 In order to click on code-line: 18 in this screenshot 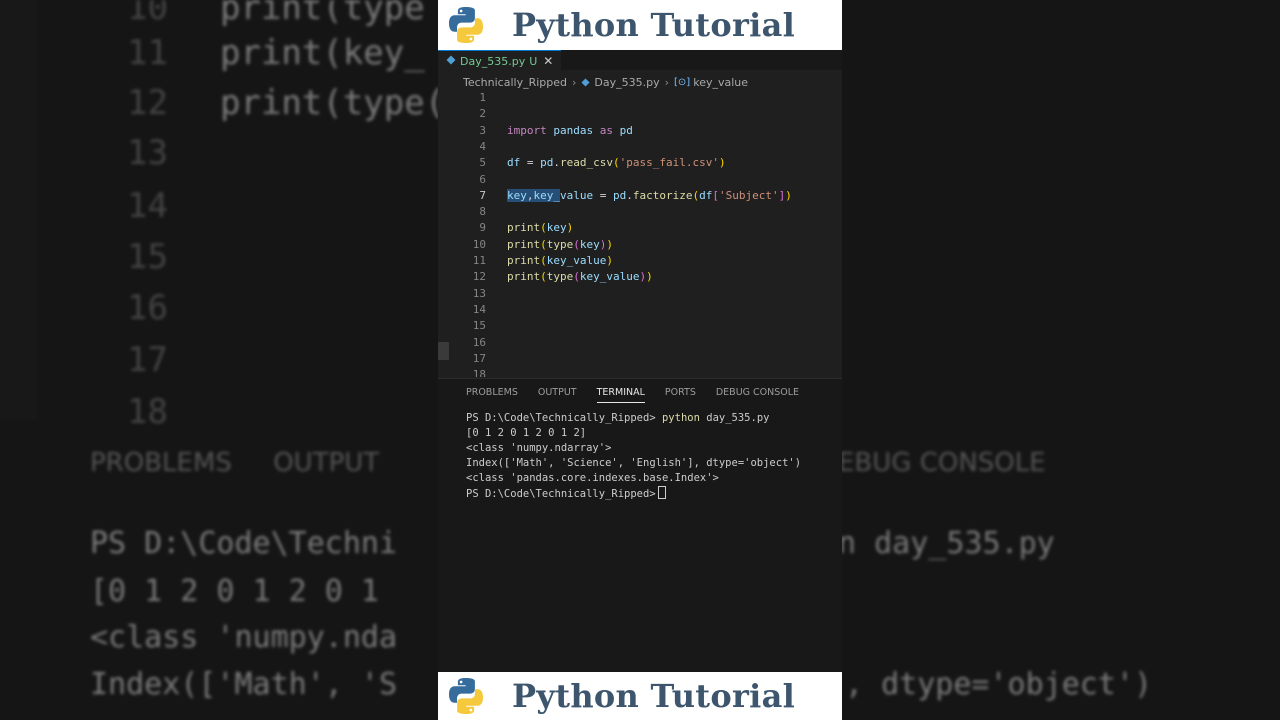, I will do `click(640, 372)`.